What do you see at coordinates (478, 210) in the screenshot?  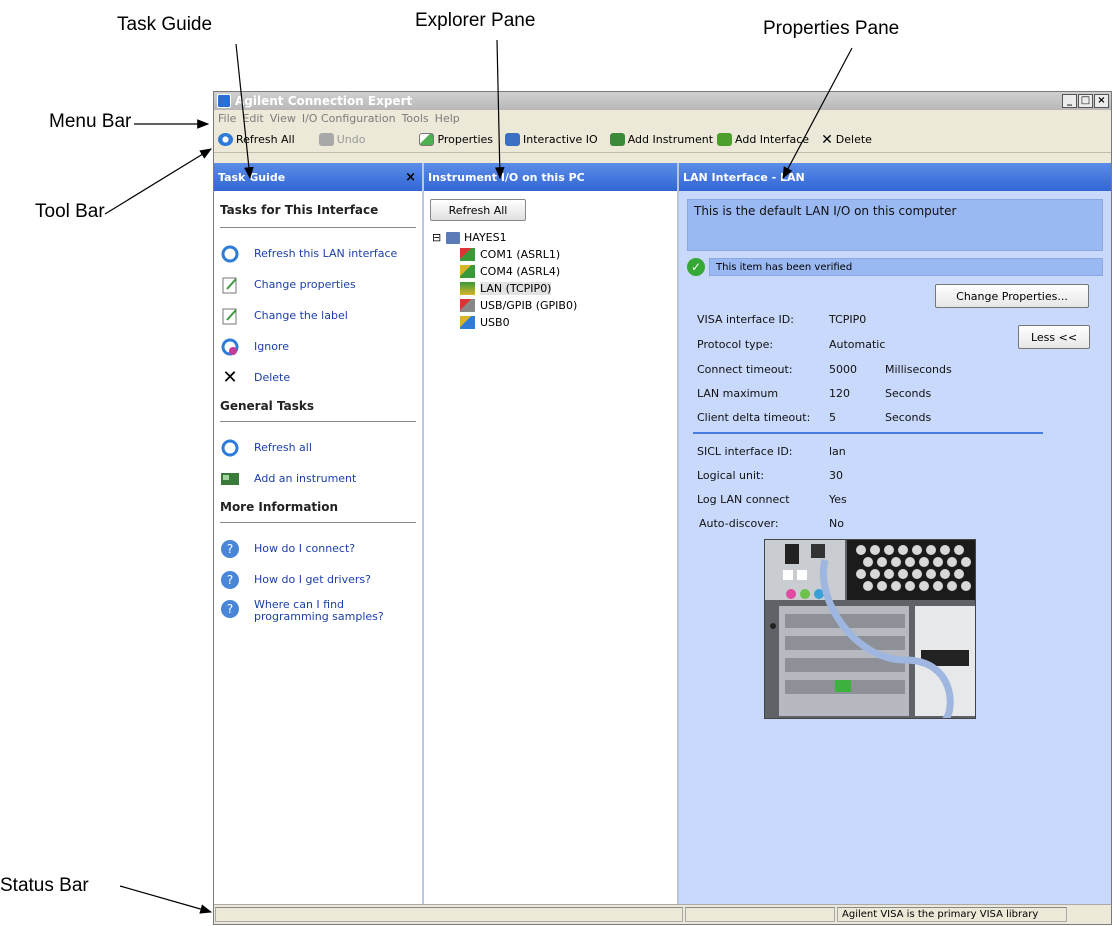 I see `explorer-refresh-all-button: Refresh All` at bounding box center [478, 210].